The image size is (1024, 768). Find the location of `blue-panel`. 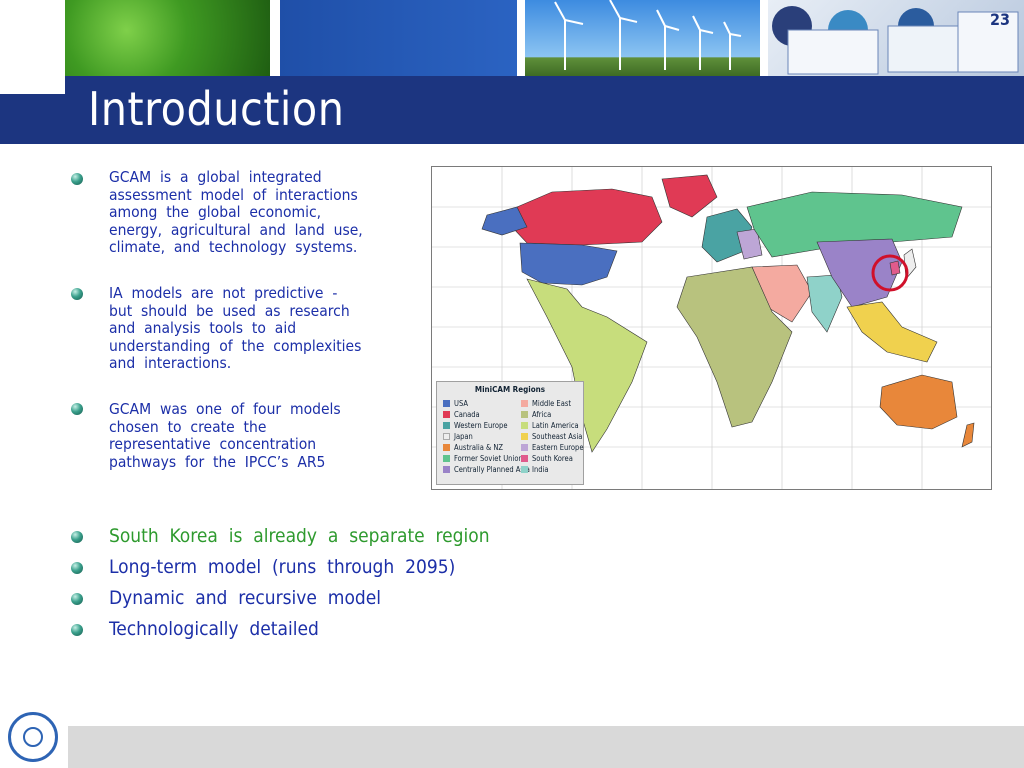

blue-panel is located at coordinates (398, 38).